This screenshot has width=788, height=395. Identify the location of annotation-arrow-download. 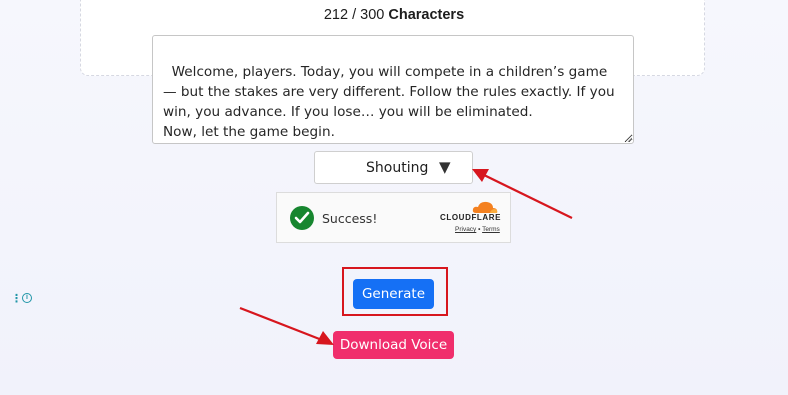
(286, 325).